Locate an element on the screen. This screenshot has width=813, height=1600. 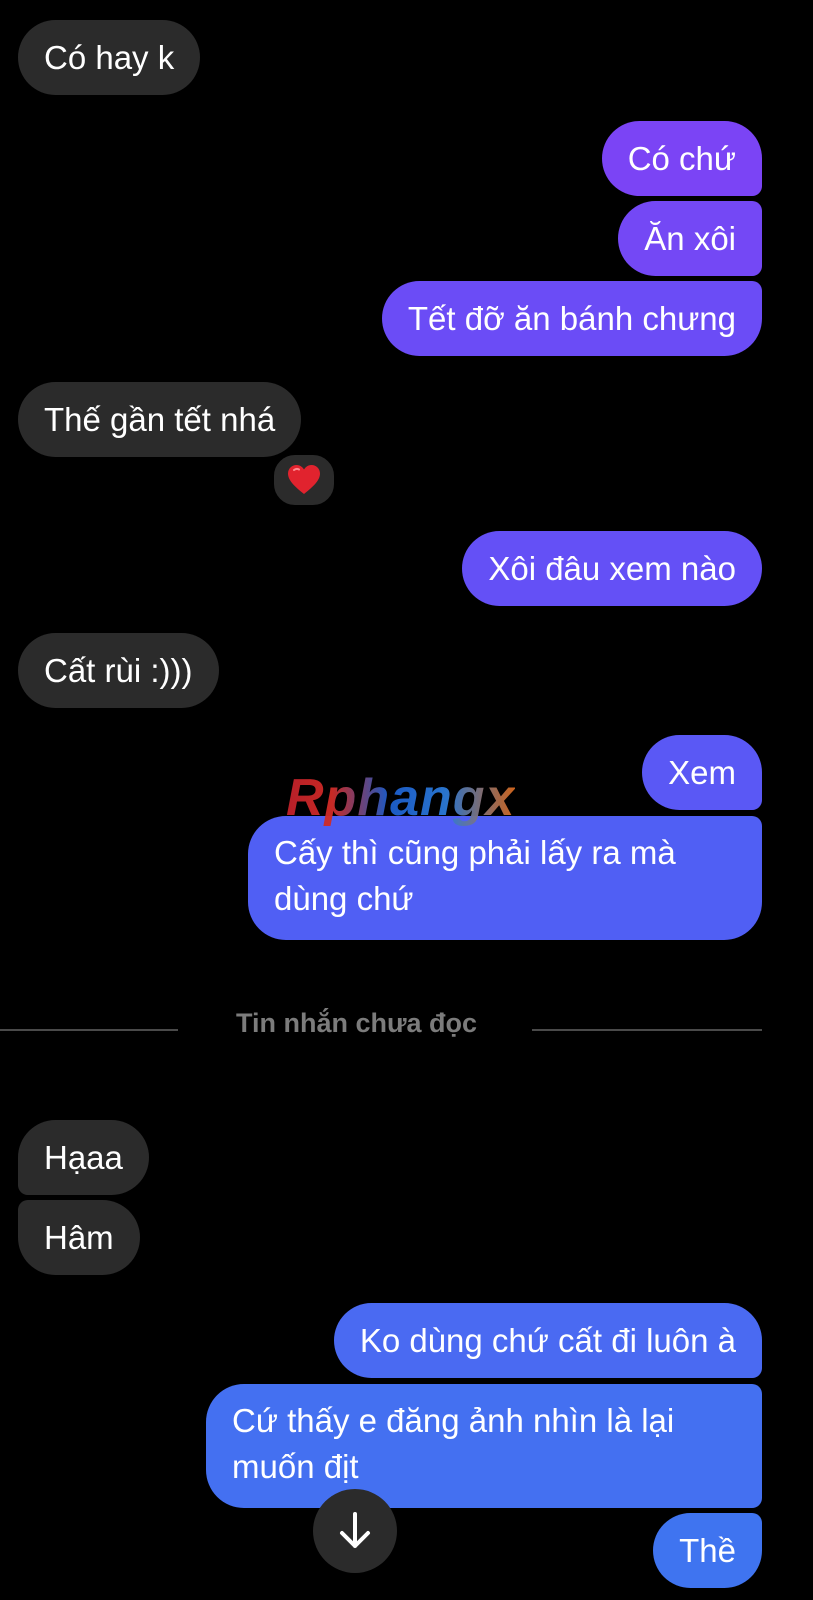
message-incoming: Hâm is located at coordinates (79, 1237).